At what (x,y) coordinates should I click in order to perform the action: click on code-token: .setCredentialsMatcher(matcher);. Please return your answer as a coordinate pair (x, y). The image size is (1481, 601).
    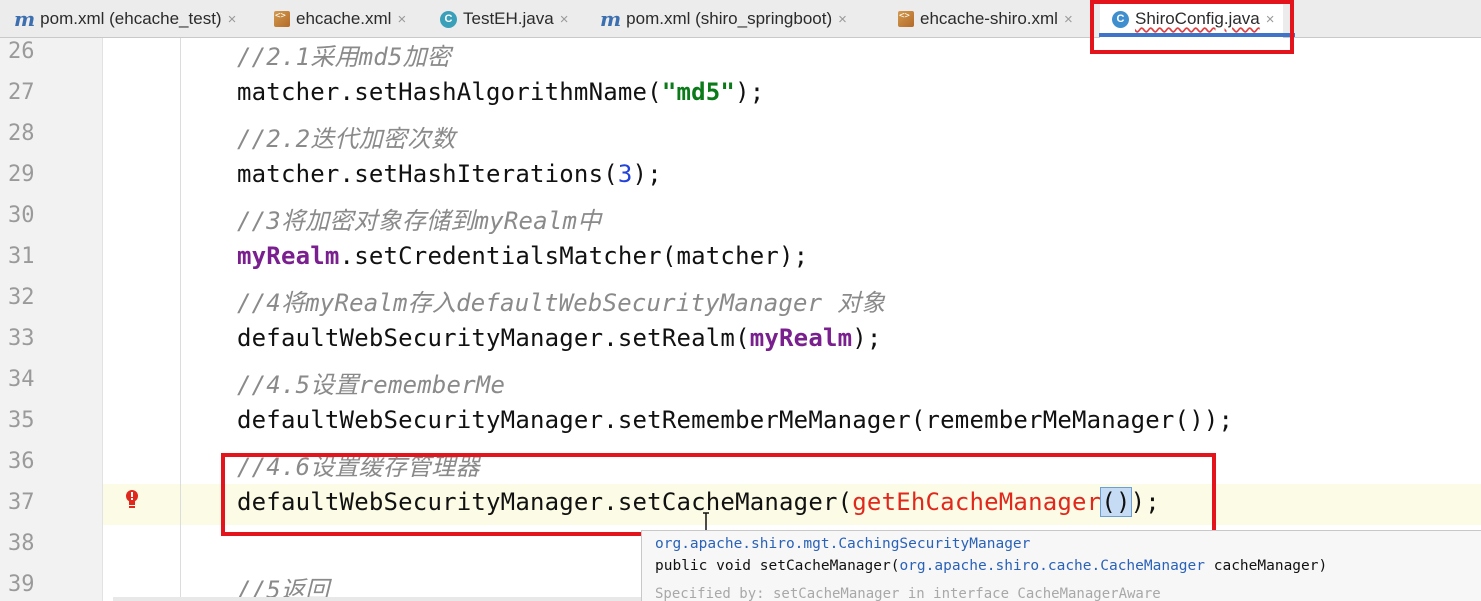
    Looking at the image, I should click on (574, 256).